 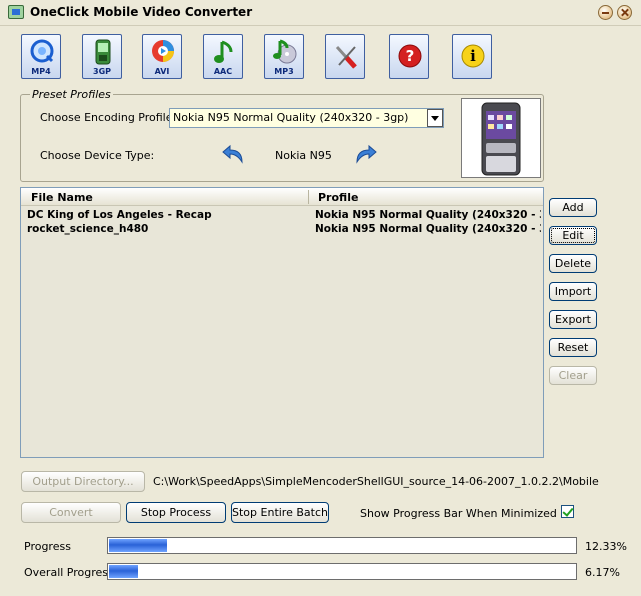 I want to click on column-file-name: File Name, so click(x=62, y=197).